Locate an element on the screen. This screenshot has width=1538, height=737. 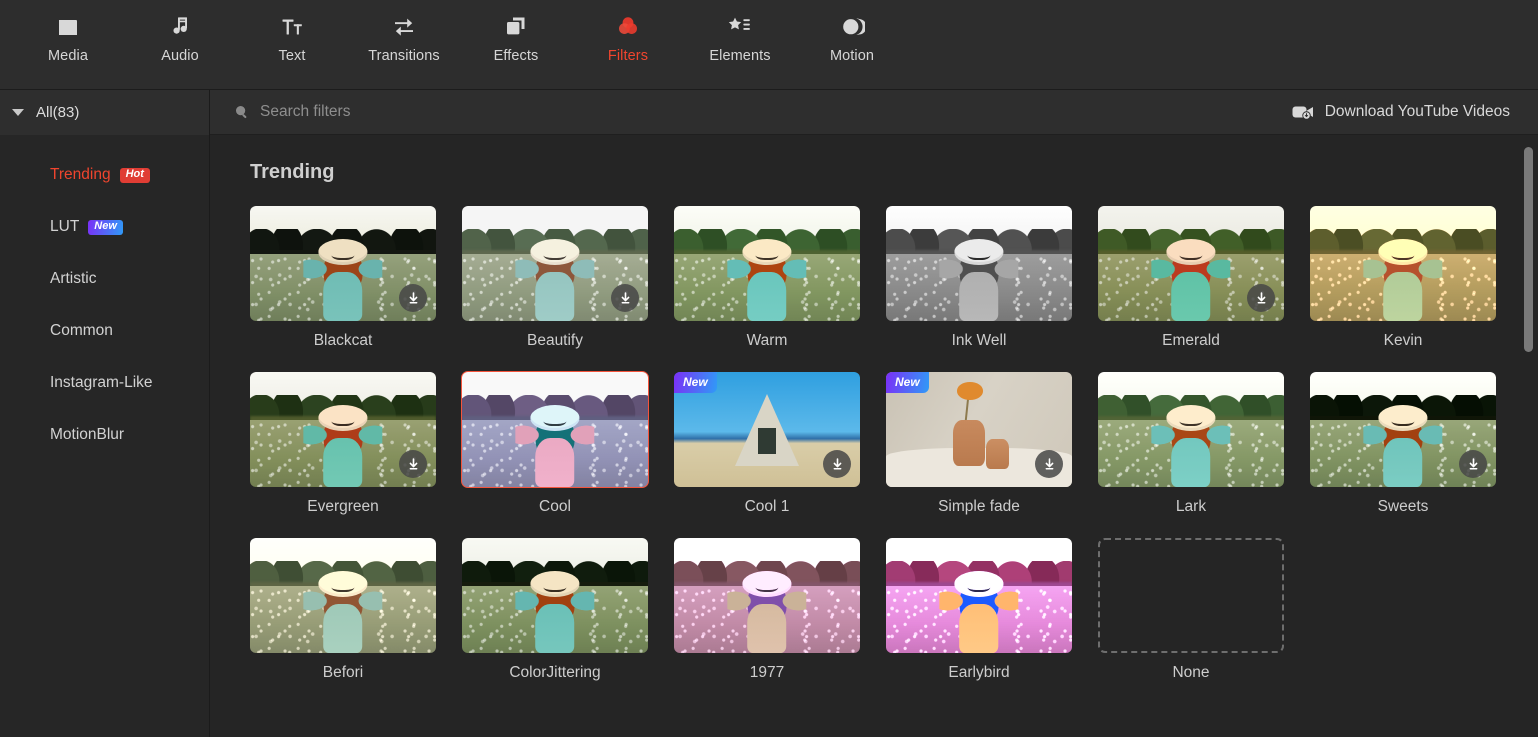
toolbar-item-elements: Elements is located at coordinates (740, 44).